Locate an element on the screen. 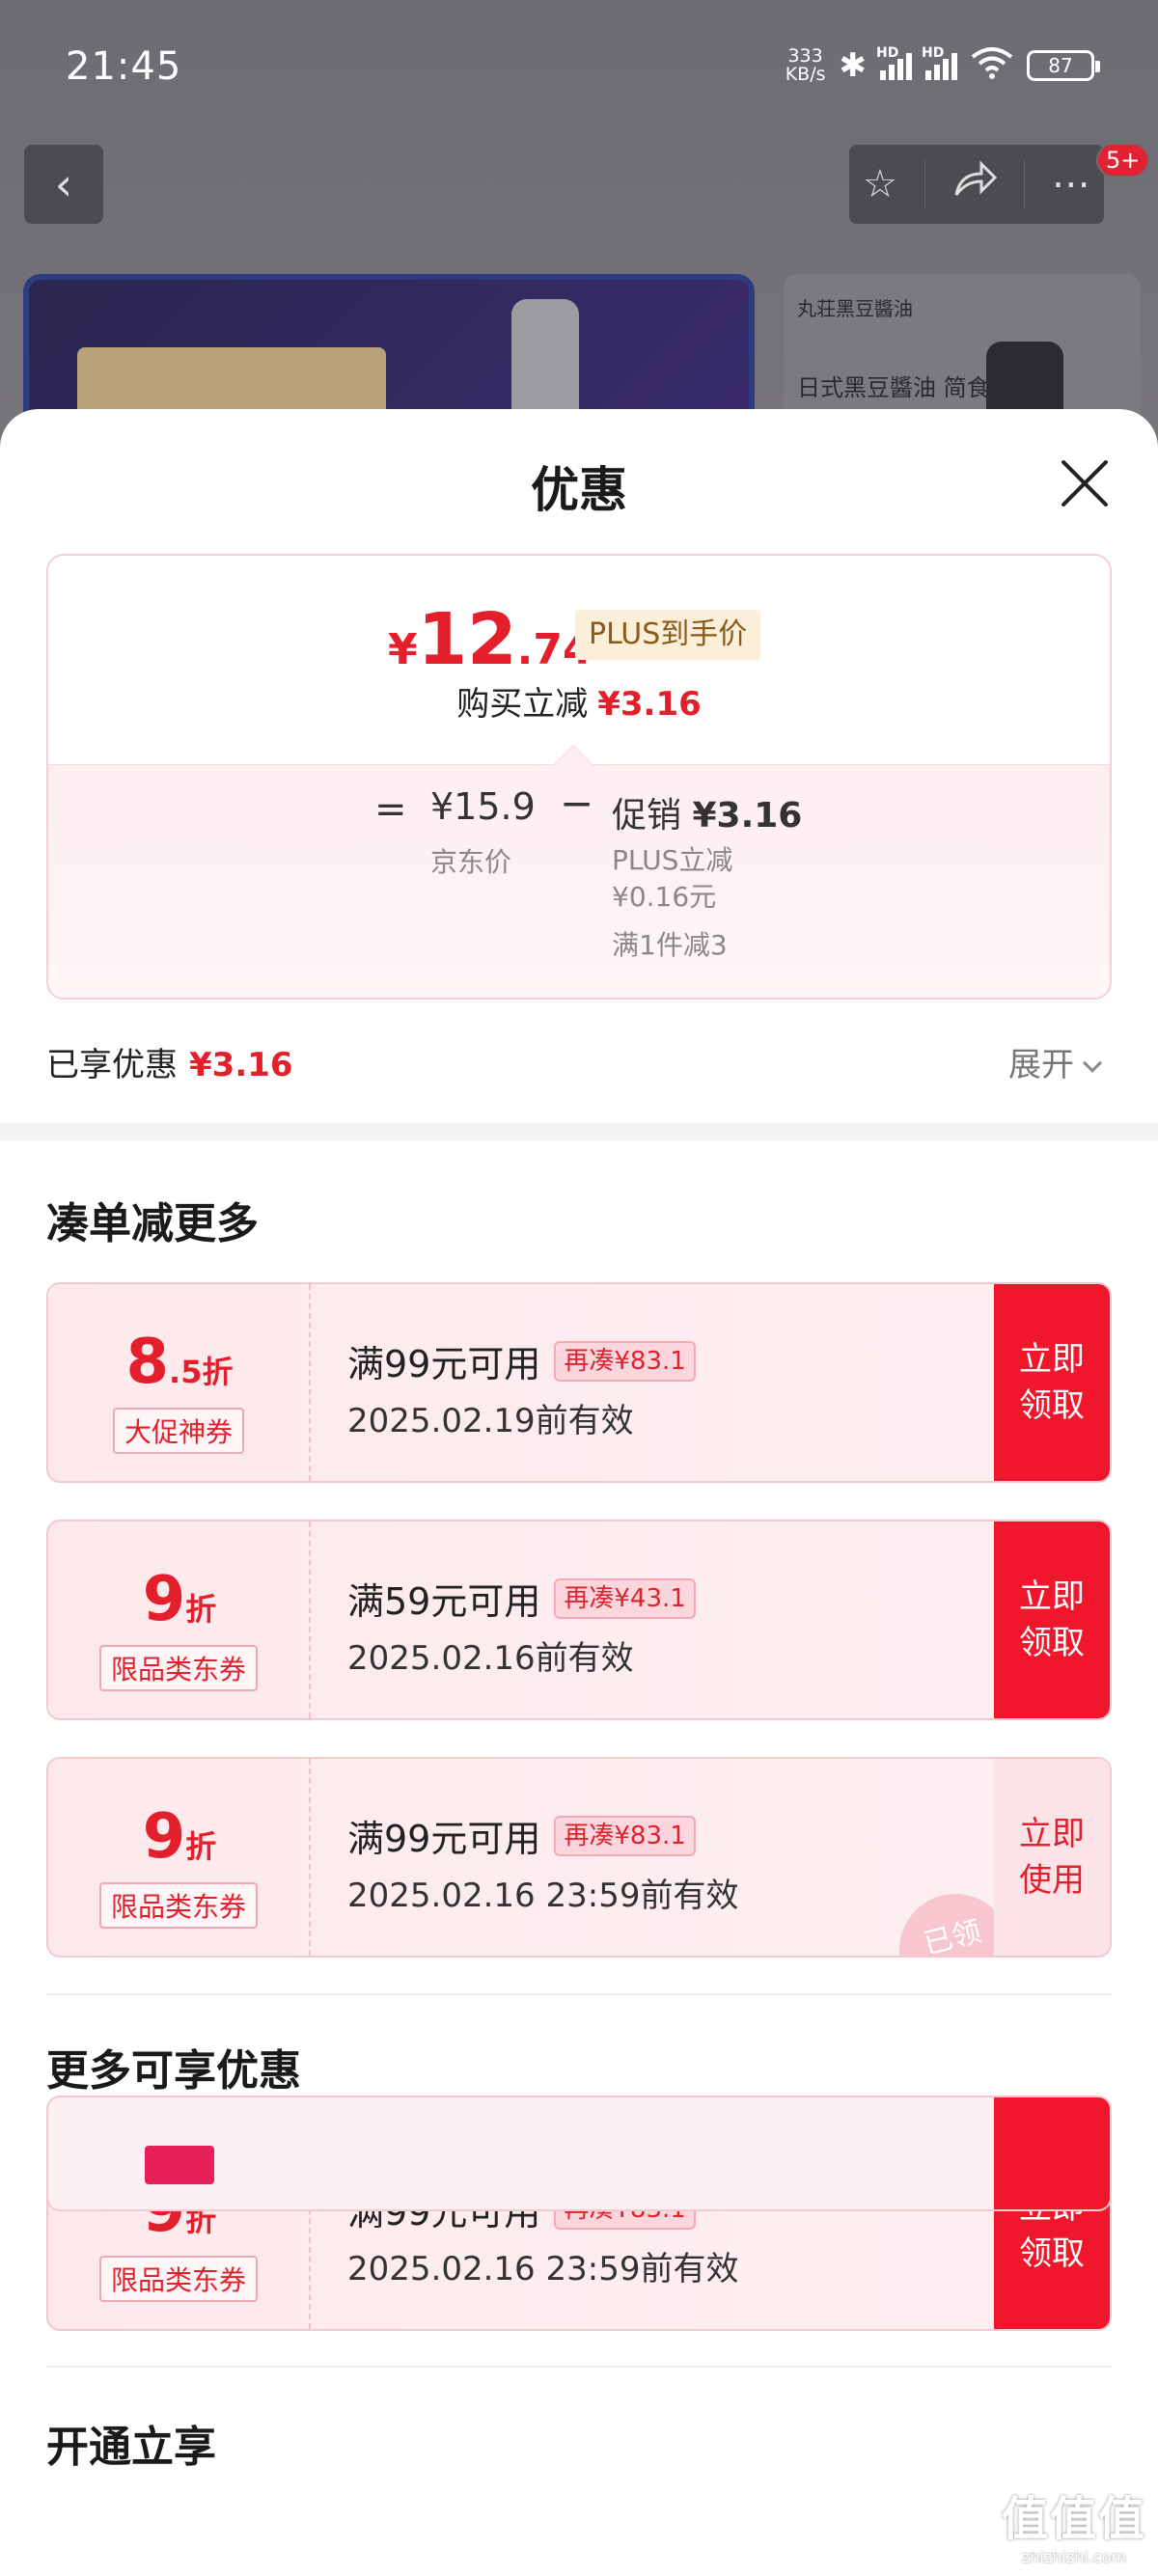 This screenshot has height=2576, width=1158. close-button is located at coordinates (1085, 482).